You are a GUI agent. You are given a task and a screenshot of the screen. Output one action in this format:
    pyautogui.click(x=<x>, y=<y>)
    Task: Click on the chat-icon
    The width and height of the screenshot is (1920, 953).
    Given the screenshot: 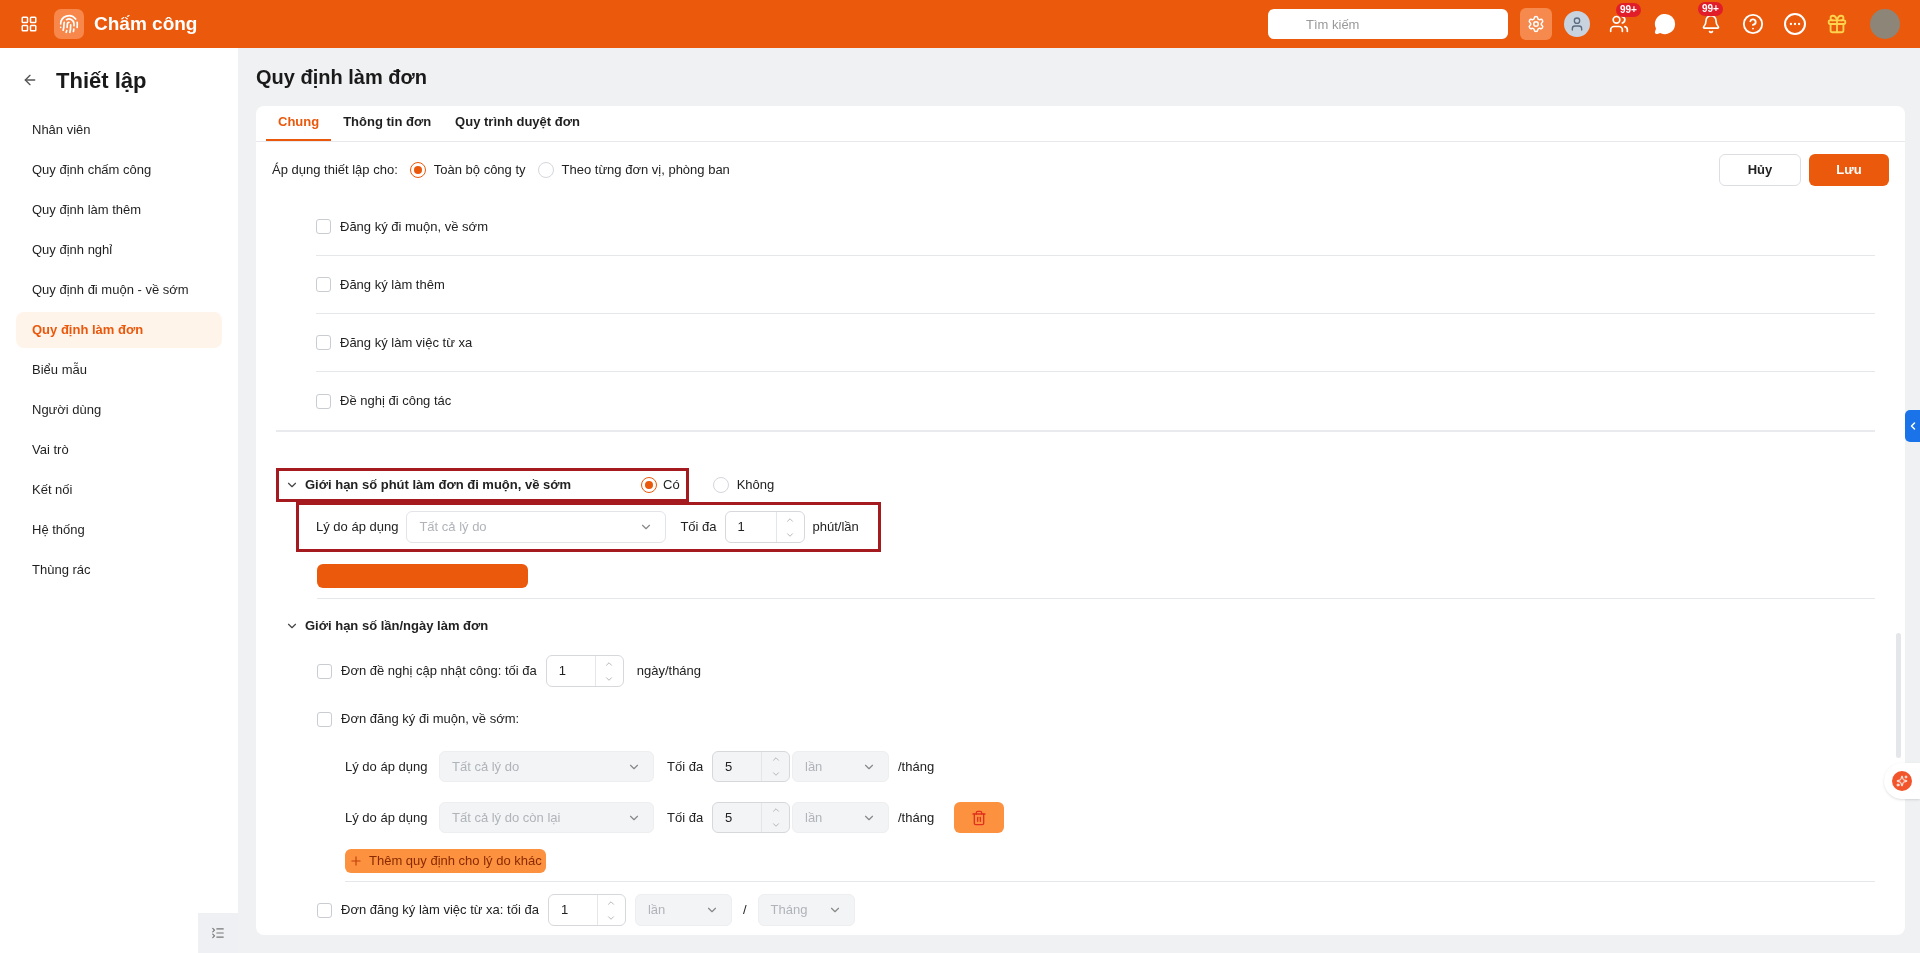 What is the action you would take?
    pyautogui.click(x=1665, y=24)
    